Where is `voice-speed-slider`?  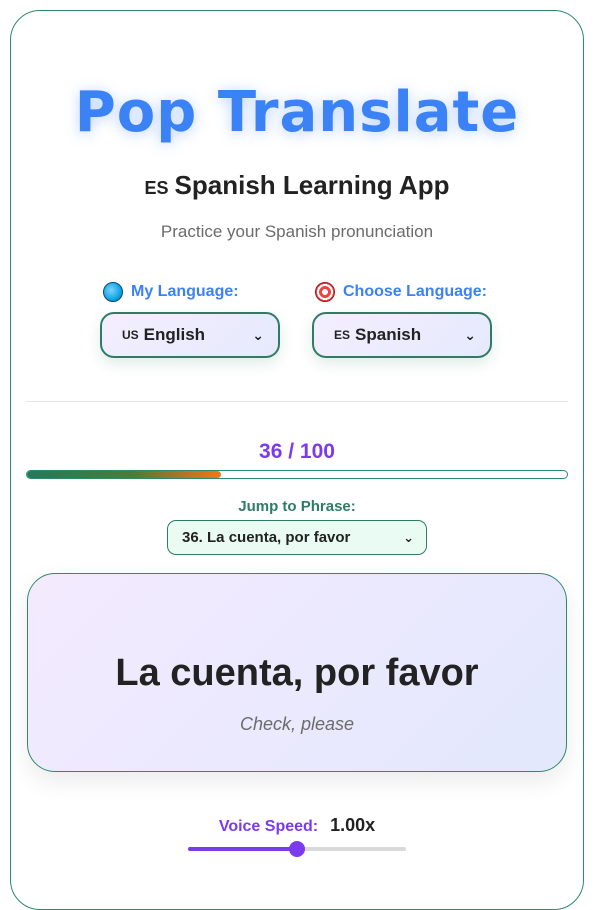 voice-speed-slider is located at coordinates (297, 849).